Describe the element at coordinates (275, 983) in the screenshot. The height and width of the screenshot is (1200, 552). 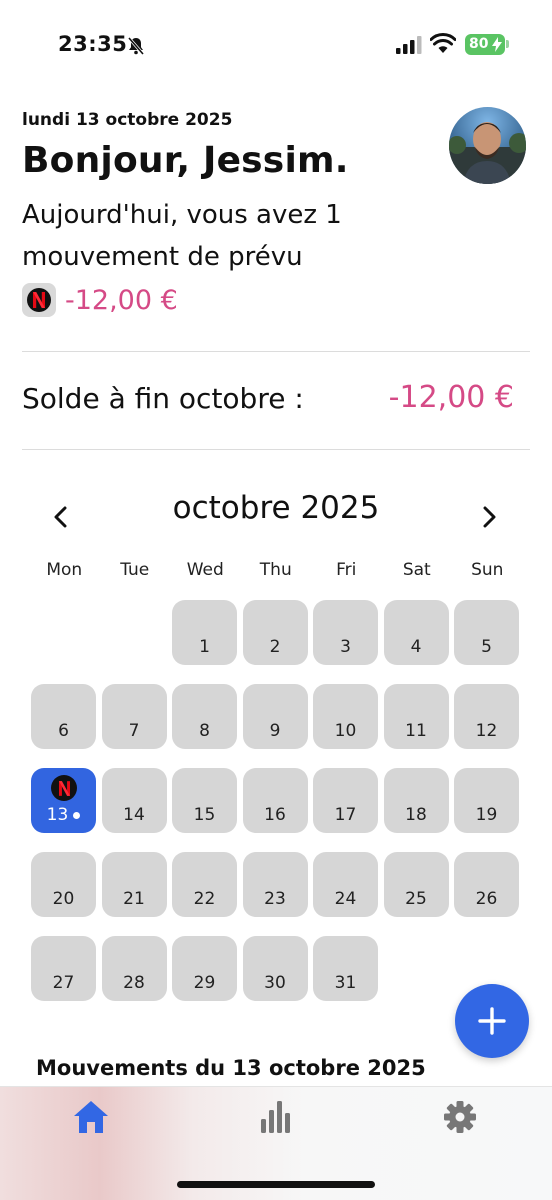
I see `calendar-day-number: 30` at that location.